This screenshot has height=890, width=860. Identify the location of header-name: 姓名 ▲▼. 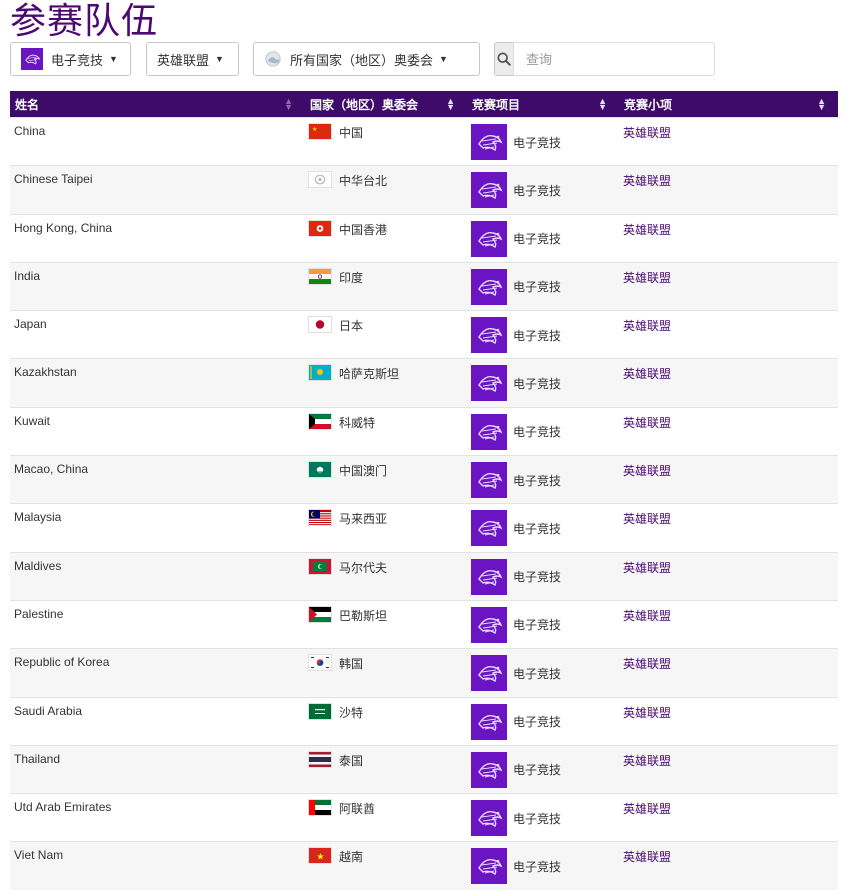
(157, 104).